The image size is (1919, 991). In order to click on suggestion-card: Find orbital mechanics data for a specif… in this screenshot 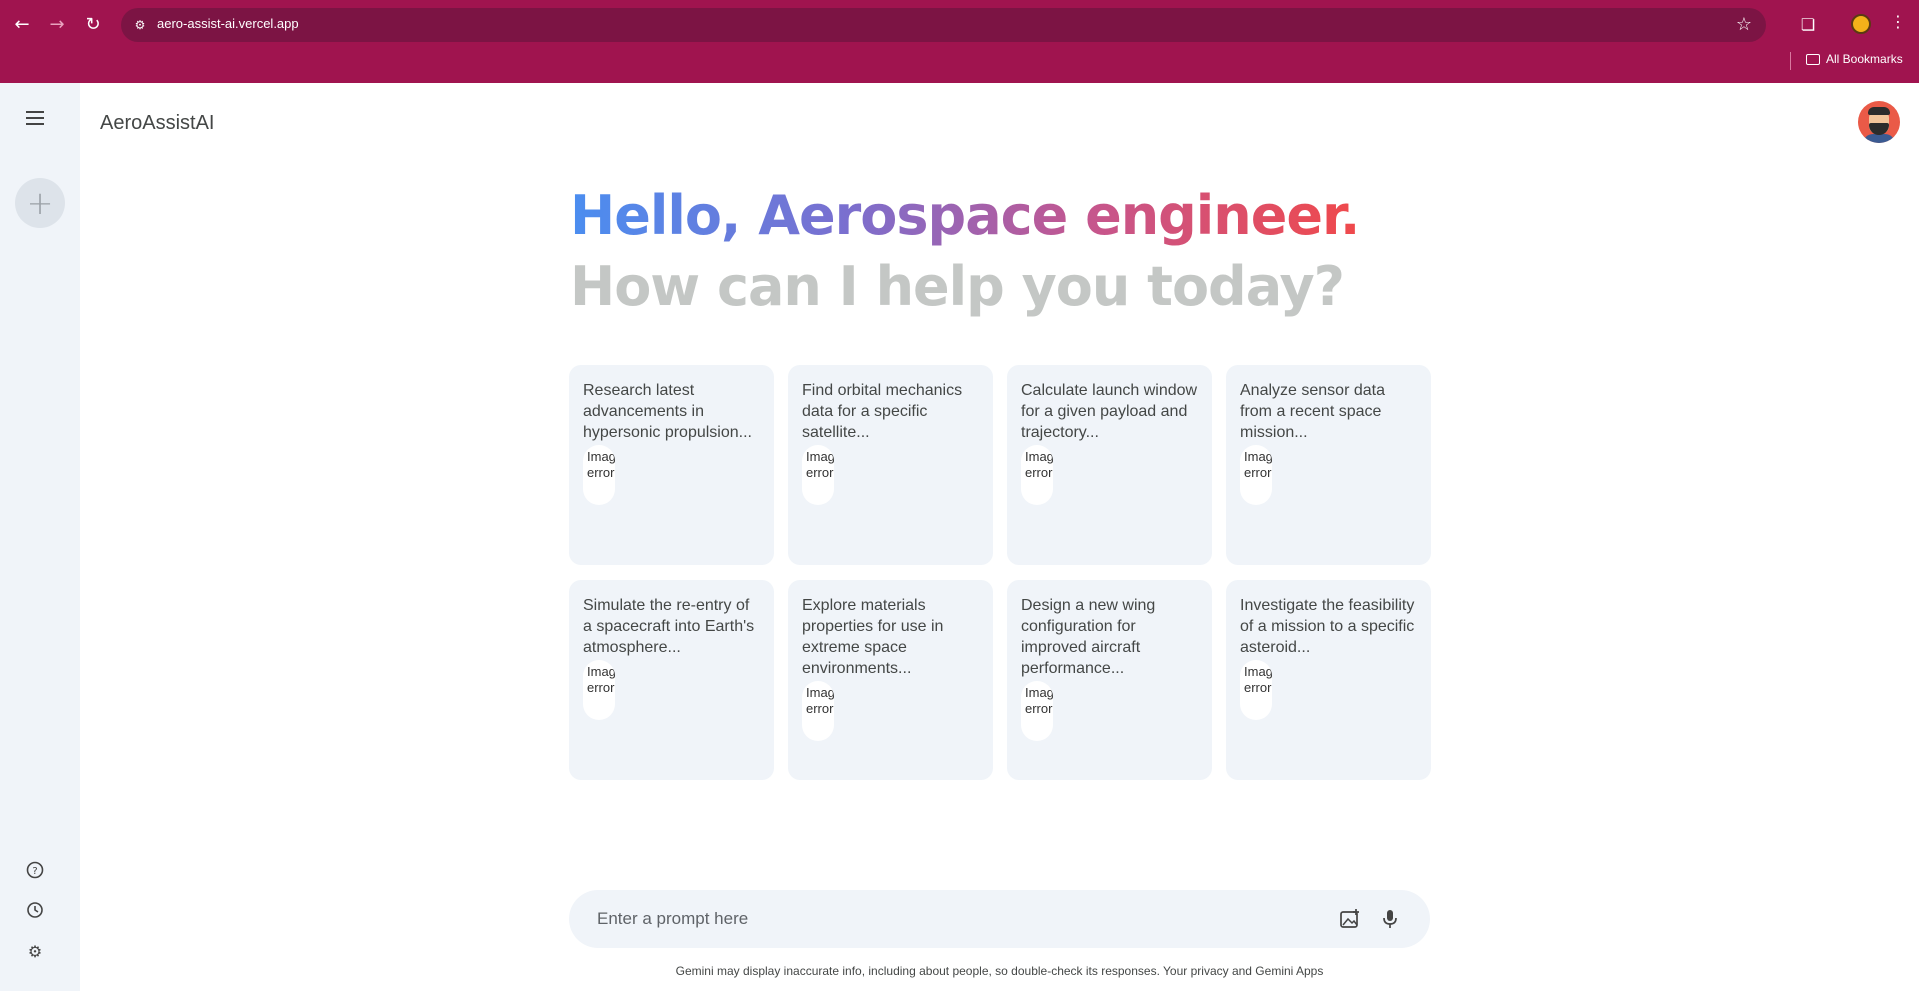, I will do `click(890, 465)`.